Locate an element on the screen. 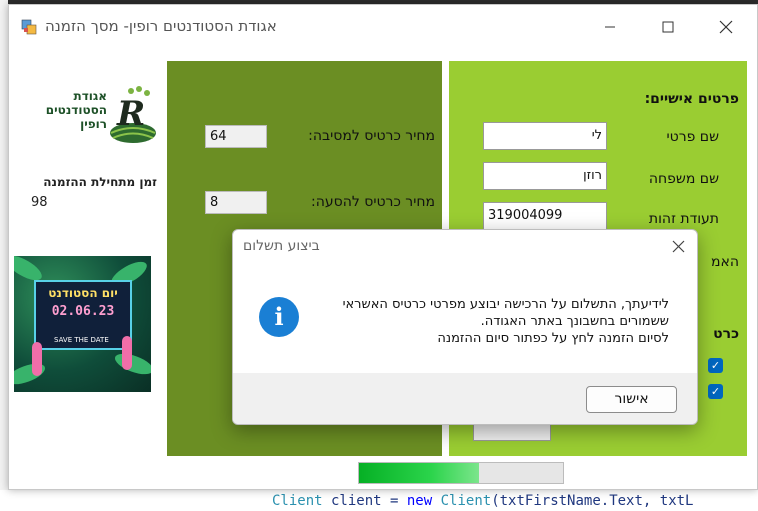 The height and width of the screenshot is (511, 758). first-name-input: לי is located at coordinates (545, 136).